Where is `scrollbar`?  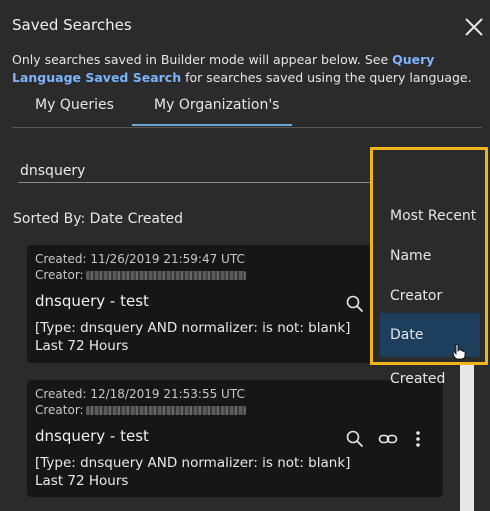 scrollbar is located at coordinates (467, 435).